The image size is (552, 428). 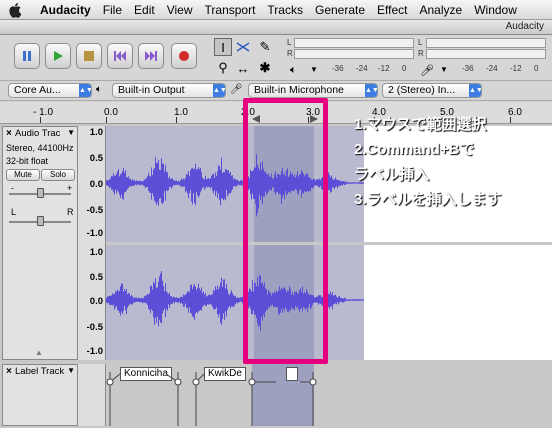 What do you see at coordinates (338, 68) in the screenshot?
I see `play-meter-tick: -36` at bounding box center [338, 68].